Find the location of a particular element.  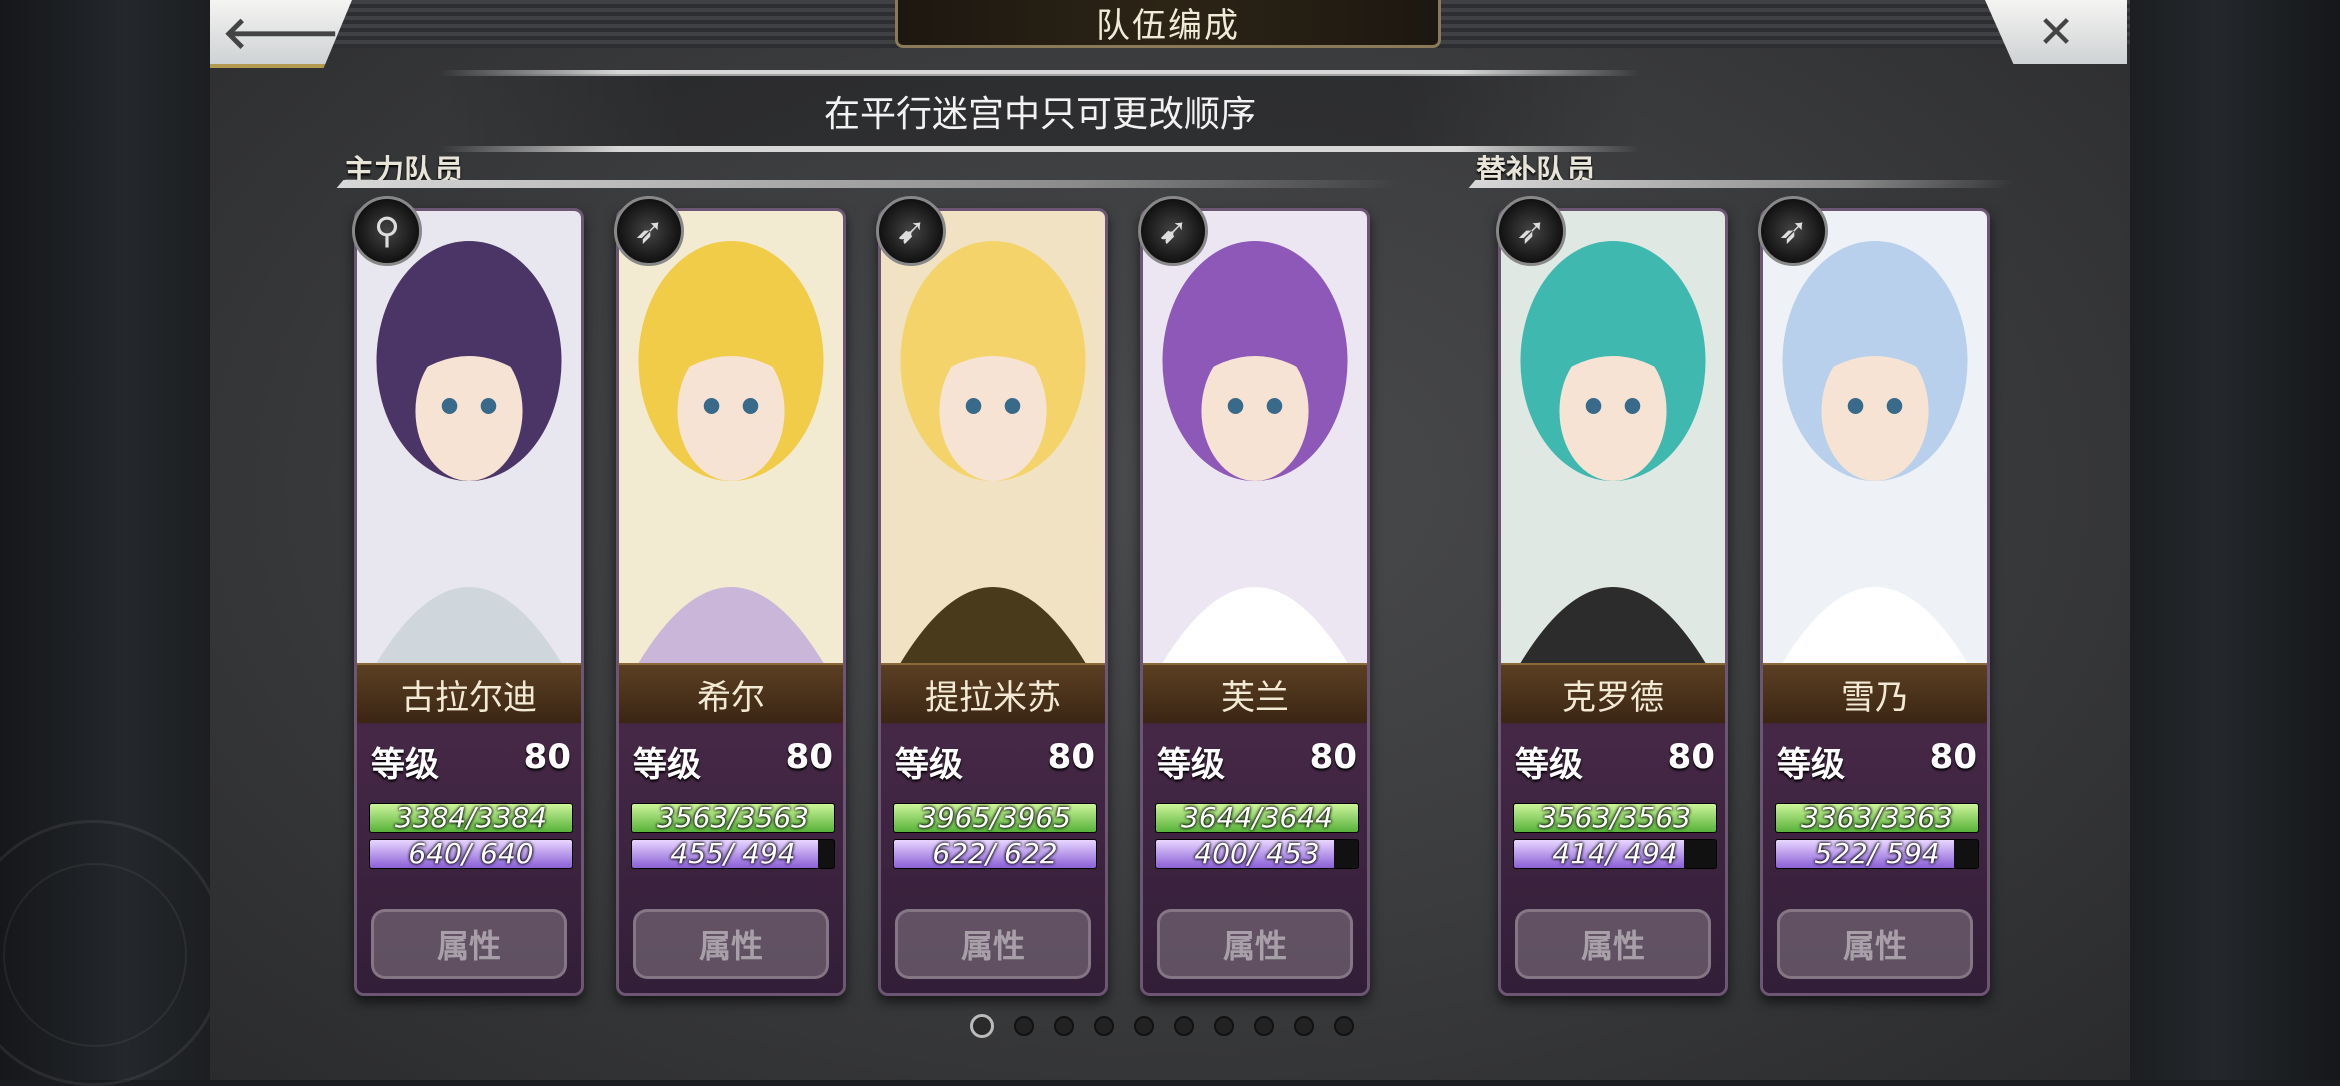

member-card: 古拉尔迪 等级 80 3384/3384 640/ 640 属性 is located at coordinates (469, 602).